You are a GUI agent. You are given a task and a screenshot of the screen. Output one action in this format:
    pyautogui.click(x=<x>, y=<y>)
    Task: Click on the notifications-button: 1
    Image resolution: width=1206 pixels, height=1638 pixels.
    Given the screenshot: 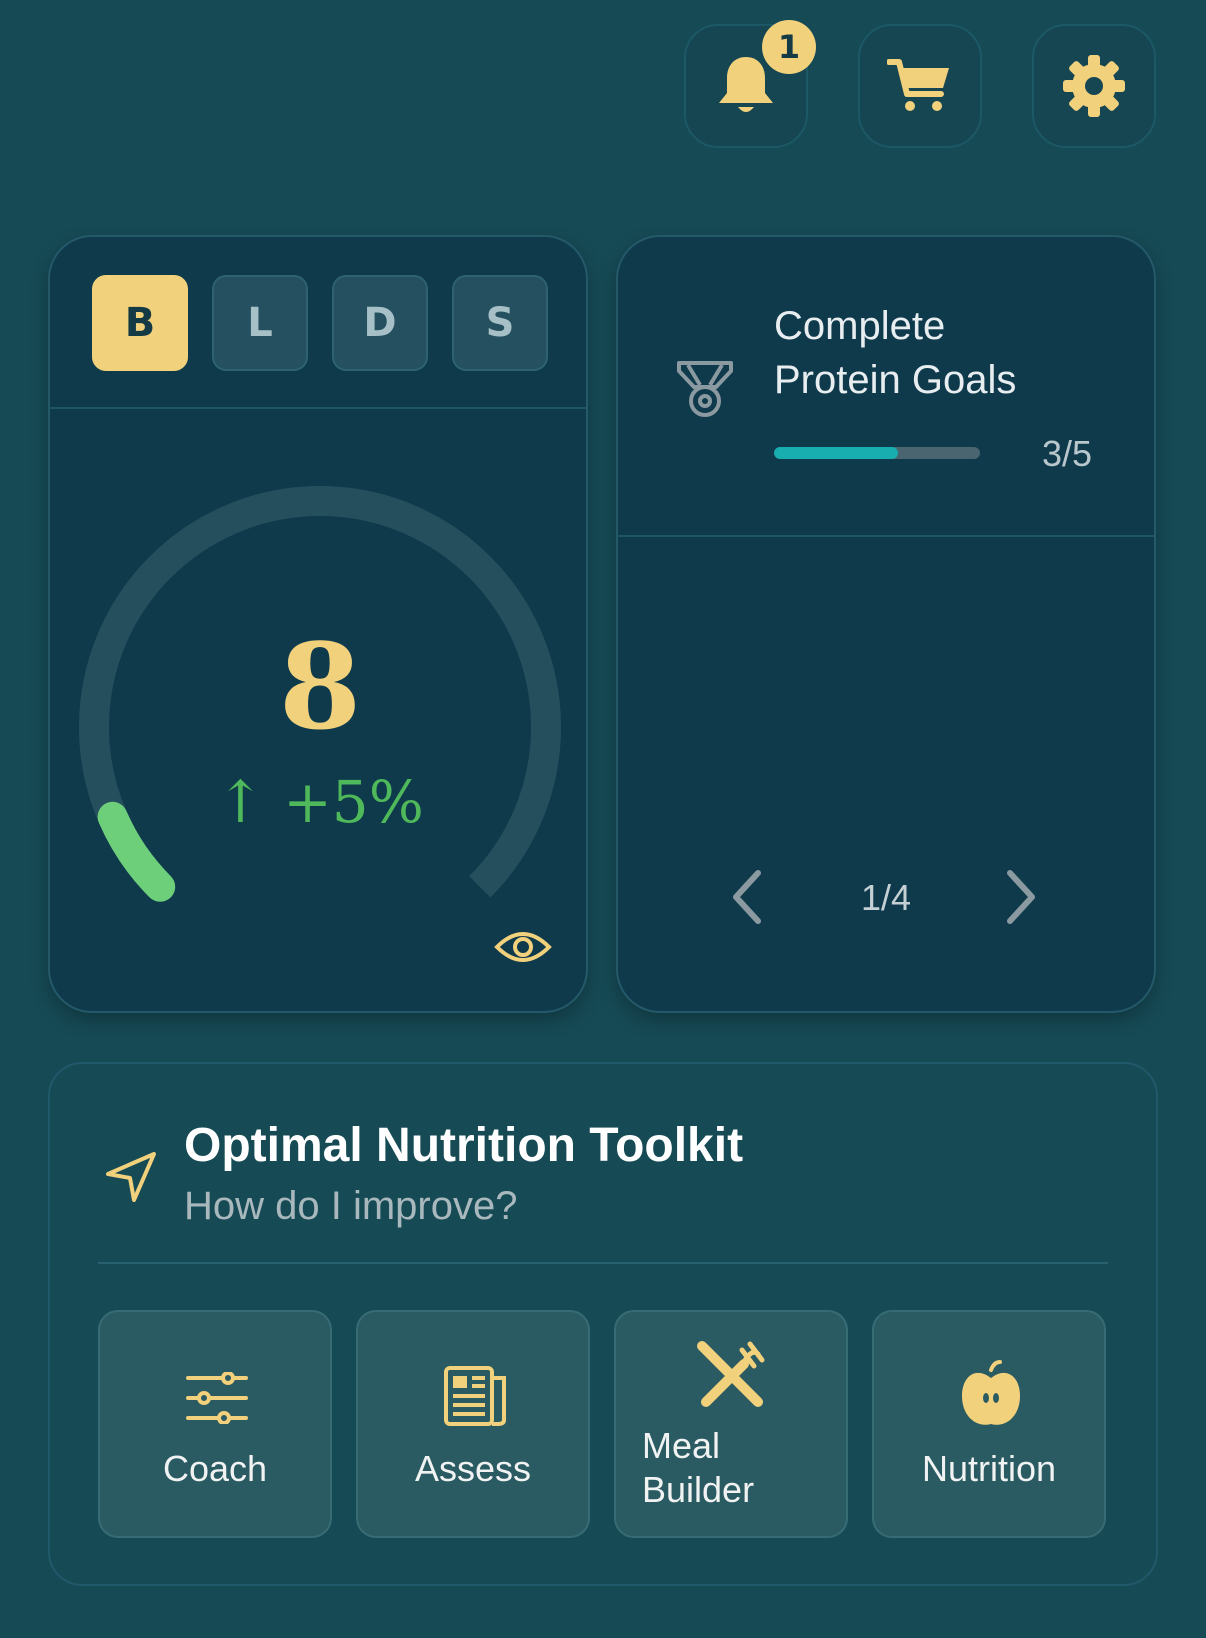 What is the action you would take?
    pyautogui.click(x=750, y=84)
    